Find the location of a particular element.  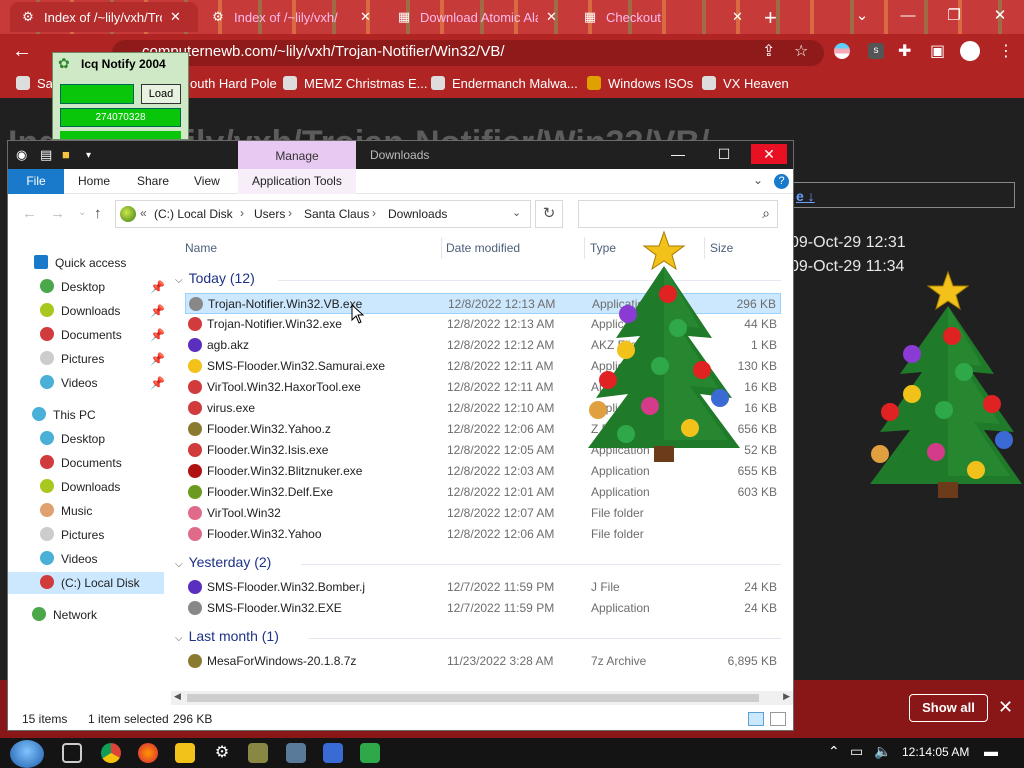

taskbar-clock: 12:14:05 AM is located at coordinates (935, 752).